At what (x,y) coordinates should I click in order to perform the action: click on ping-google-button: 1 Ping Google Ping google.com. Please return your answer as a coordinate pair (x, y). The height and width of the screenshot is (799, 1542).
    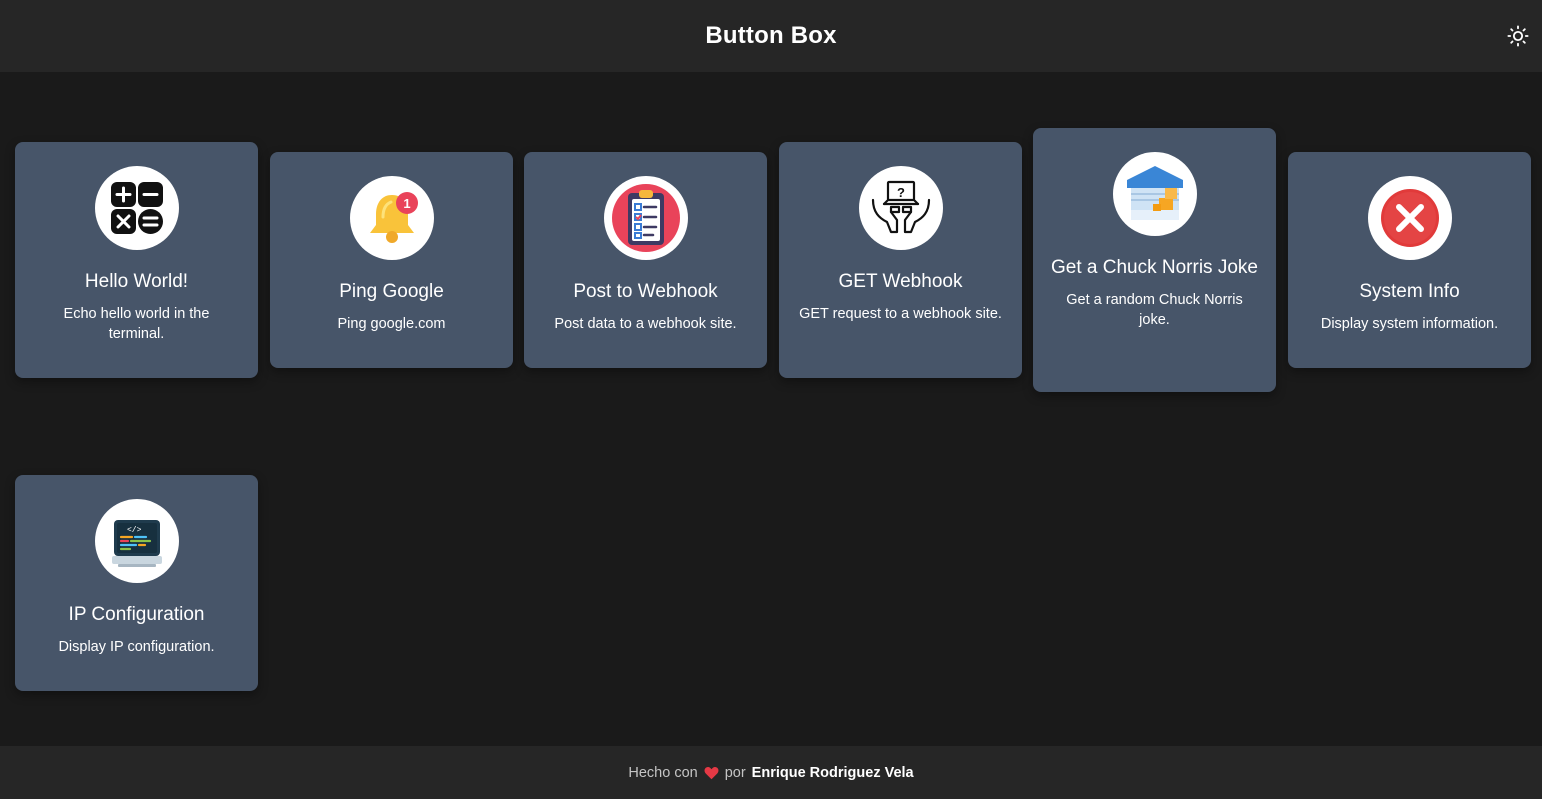
    Looking at the image, I should click on (391, 260).